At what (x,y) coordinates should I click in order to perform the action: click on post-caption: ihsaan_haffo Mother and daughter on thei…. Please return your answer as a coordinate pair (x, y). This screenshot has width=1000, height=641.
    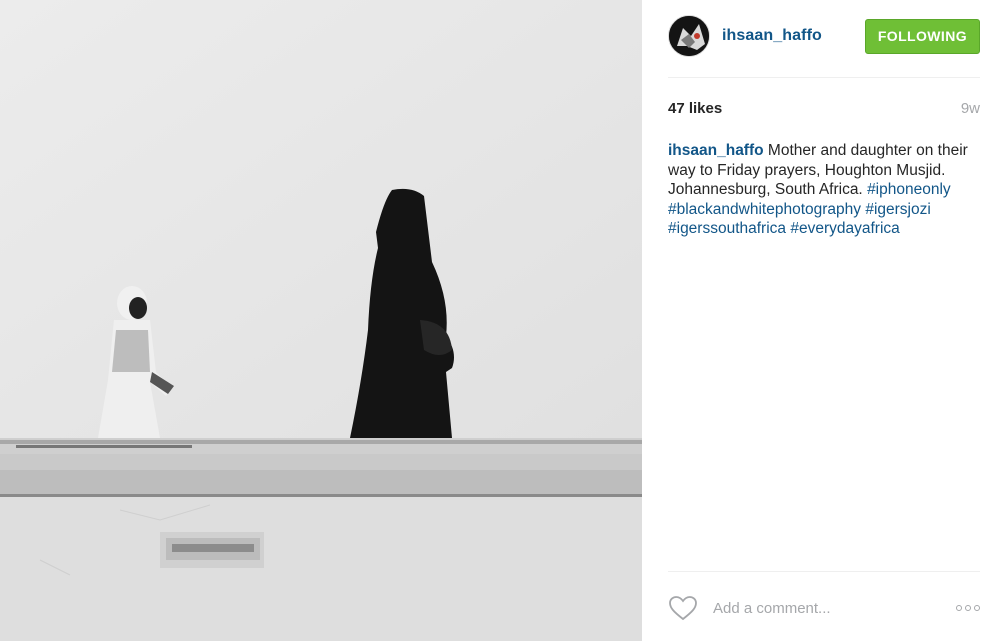
    Looking at the image, I should click on (825, 190).